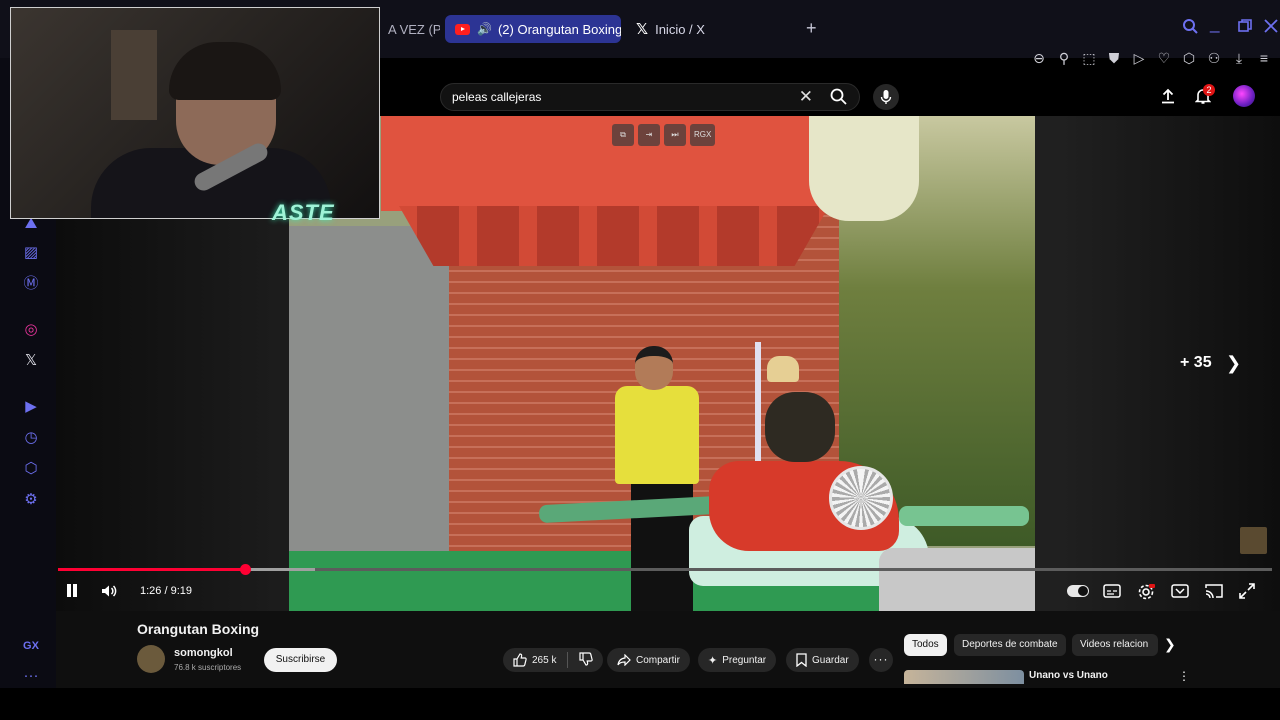 This screenshot has width=1280, height=720. I want to click on progress-bar, so click(665, 569).